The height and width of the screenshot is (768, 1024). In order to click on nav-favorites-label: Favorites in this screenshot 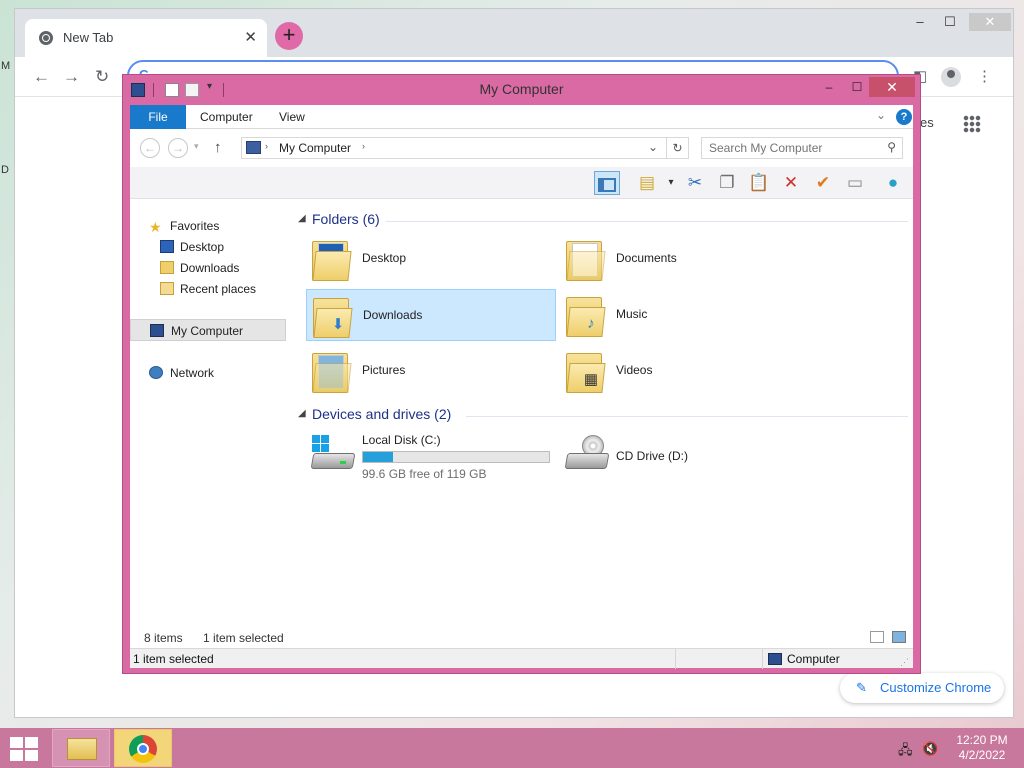, I will do `click(195, 226)`.